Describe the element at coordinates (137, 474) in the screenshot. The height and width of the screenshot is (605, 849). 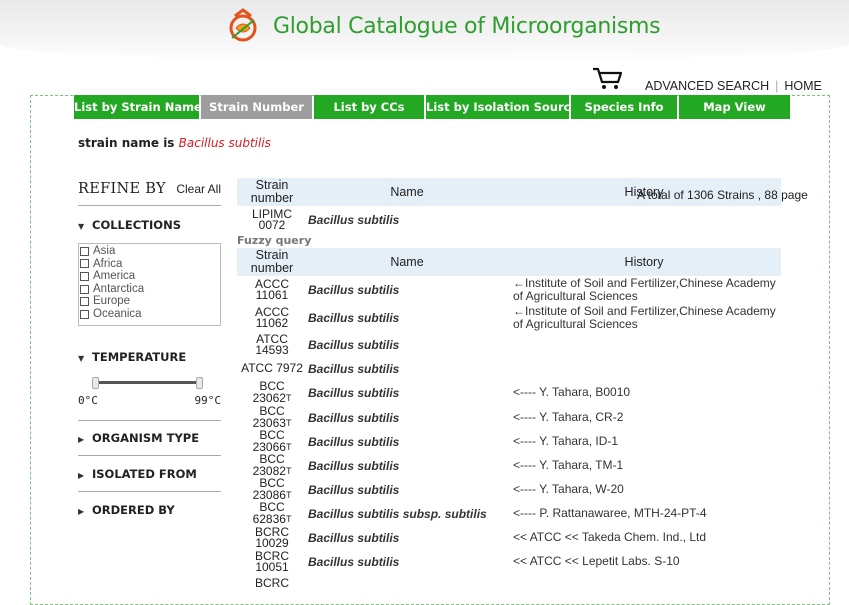
I see `isolated-from-section-toggle: ▶ ISOLATED FROM` at that location.